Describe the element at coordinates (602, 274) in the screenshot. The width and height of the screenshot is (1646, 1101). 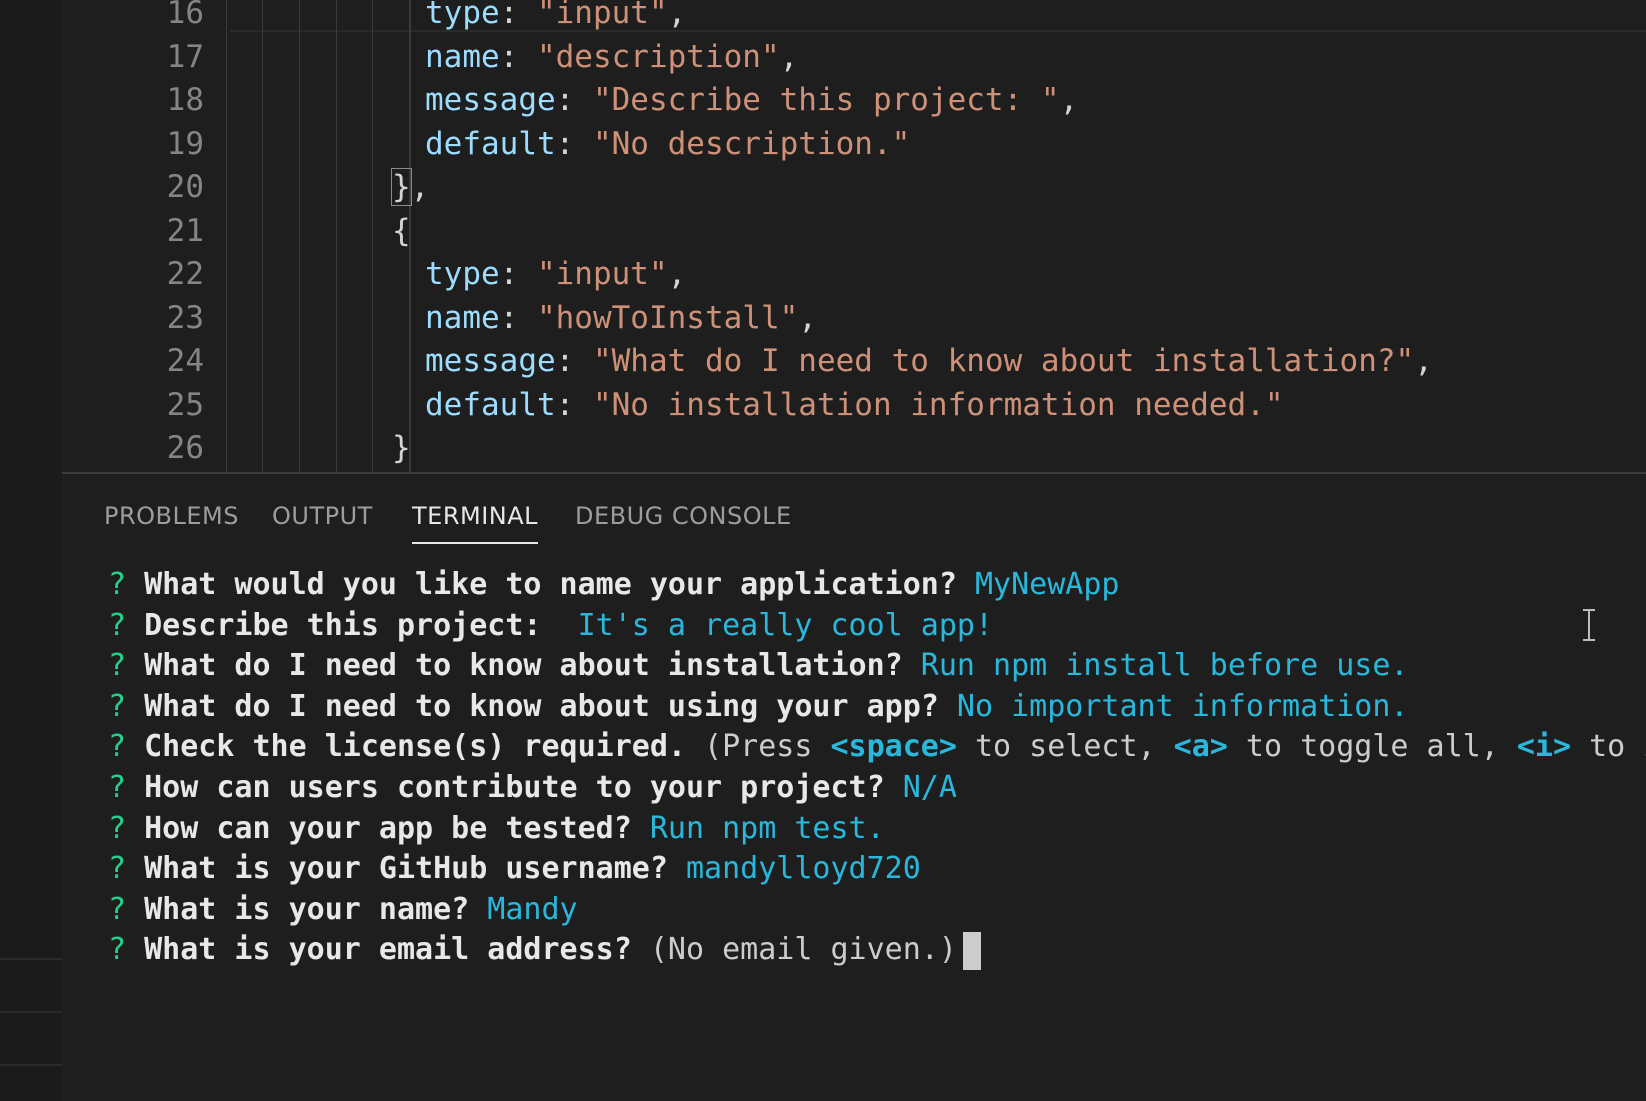
I see `code-token: "input"` at that location.